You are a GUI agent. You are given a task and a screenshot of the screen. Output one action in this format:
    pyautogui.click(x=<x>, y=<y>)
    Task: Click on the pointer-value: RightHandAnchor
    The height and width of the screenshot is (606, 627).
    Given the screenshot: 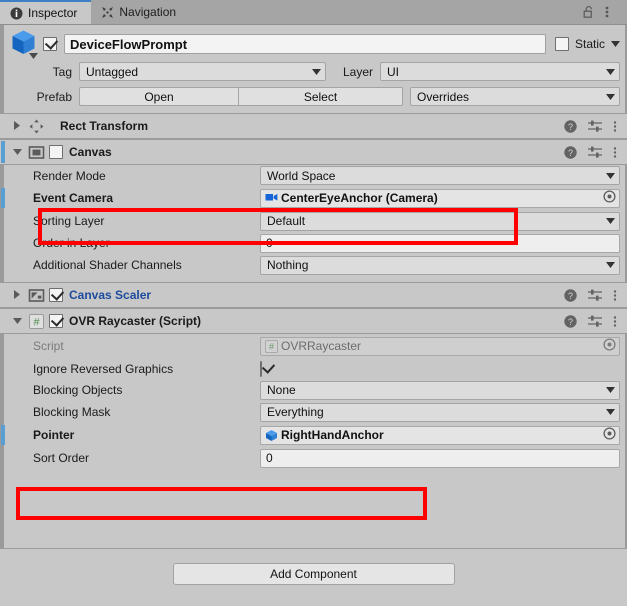 What is the action you would take?
    pyautogui.click(x=332, y=435)
    